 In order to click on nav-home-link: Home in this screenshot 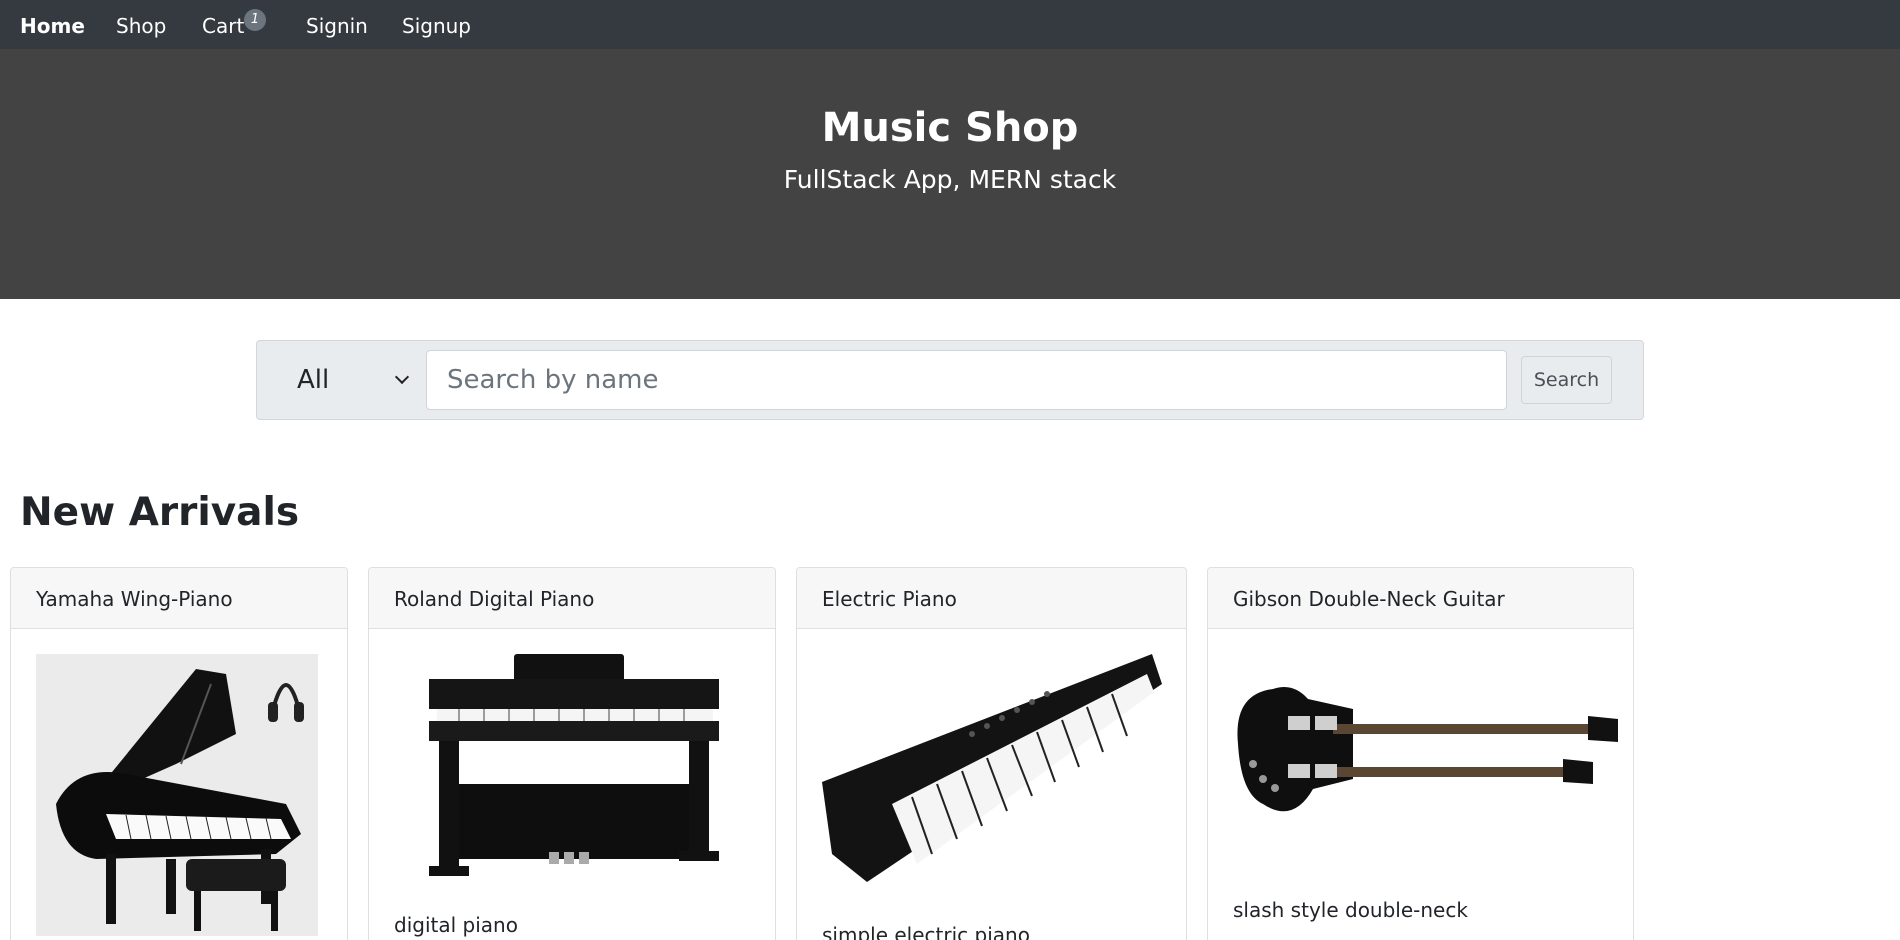, I will do `click(52, 24)`.